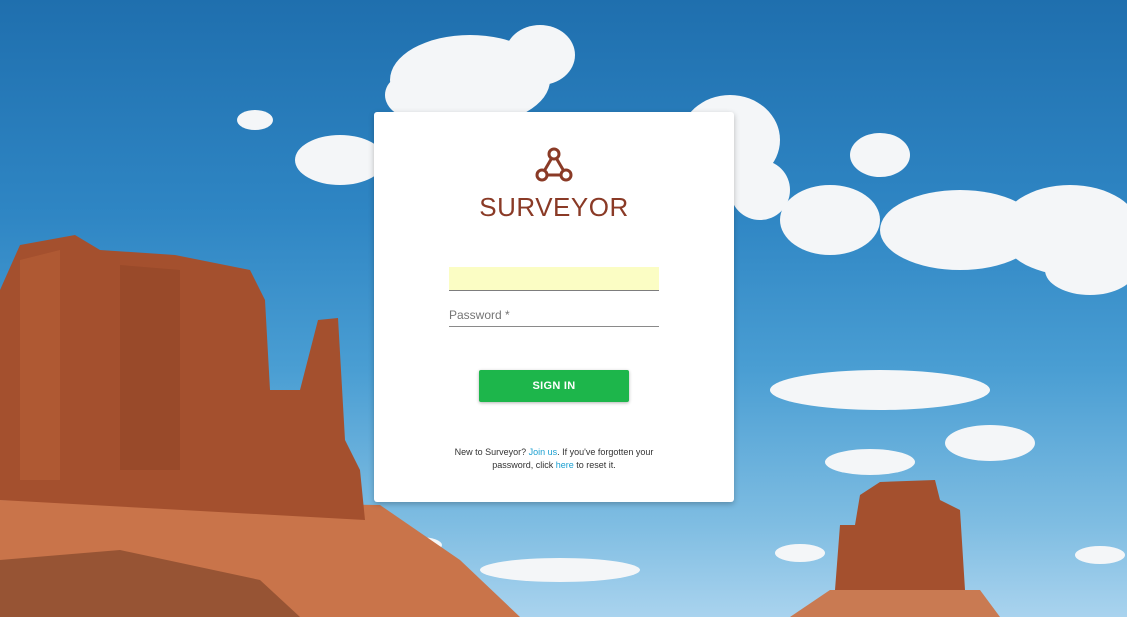 Image resolution: width=1127 pixels, height=617 pixels. Describe the element at coordinates (594, 465) in the screenshot. I see `help-text-end: to reset it.` at that location.